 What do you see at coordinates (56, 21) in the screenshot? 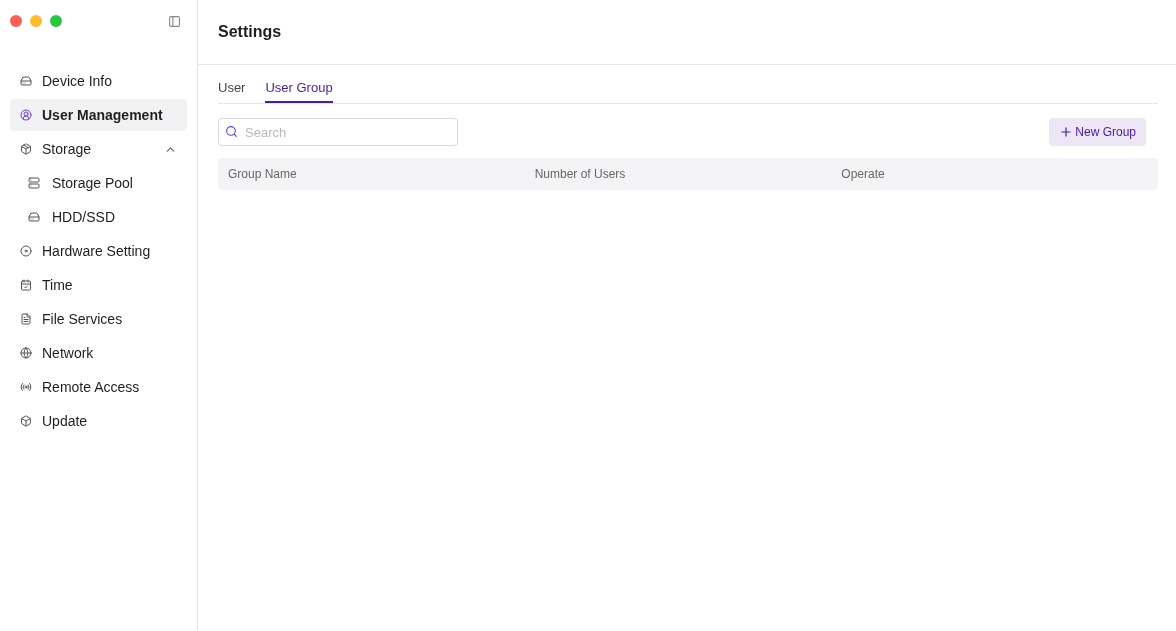
I see `maximize-window-icon` at bounding box center [56, 21].